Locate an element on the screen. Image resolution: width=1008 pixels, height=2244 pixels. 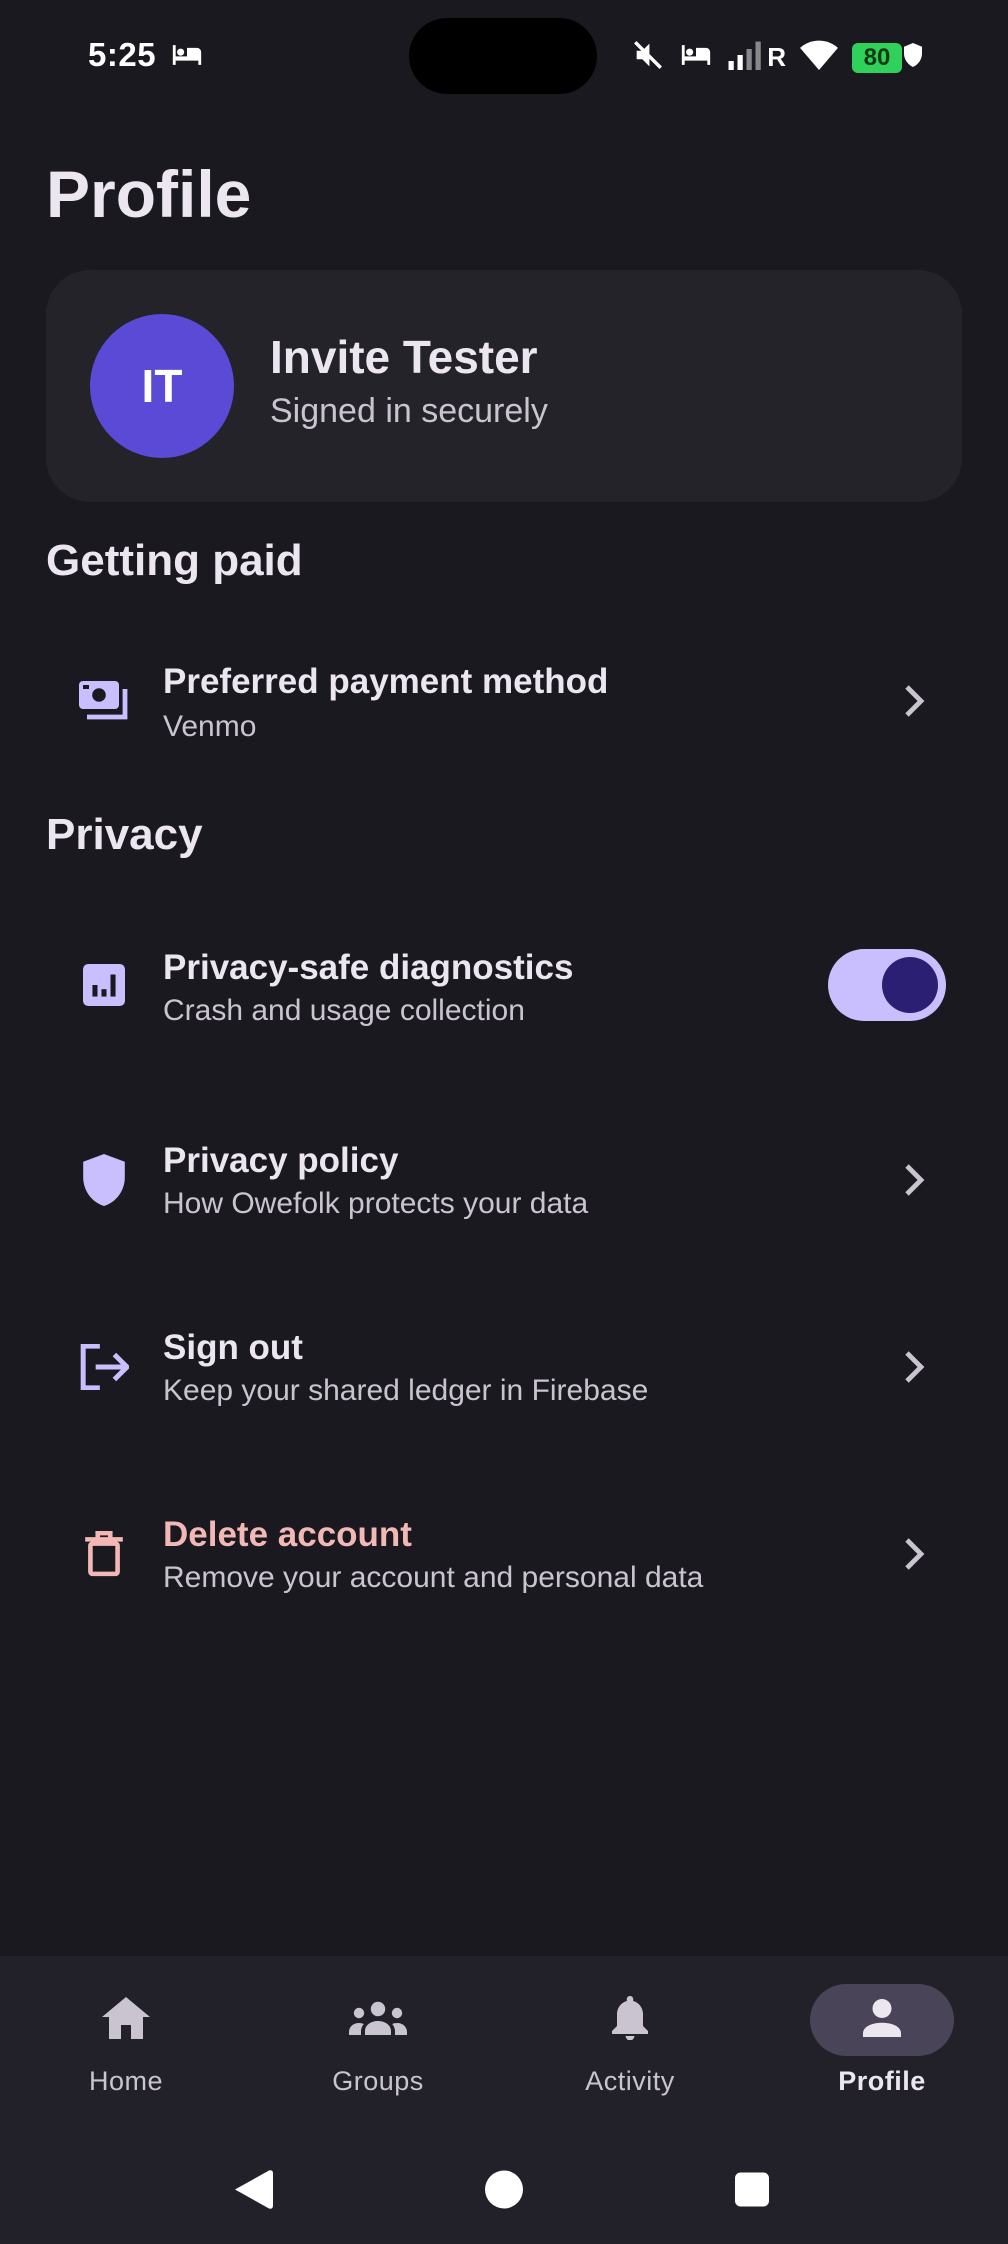
delete-account-subtitle: Remove your account and personal data is located at coordinates (433, 1577).